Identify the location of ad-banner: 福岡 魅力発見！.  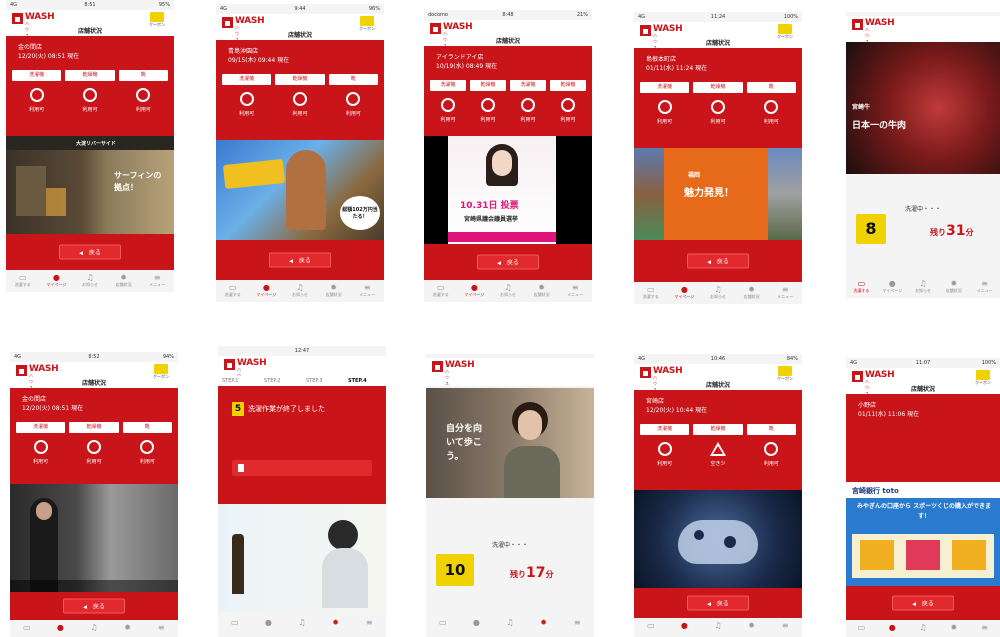
(718, 194).